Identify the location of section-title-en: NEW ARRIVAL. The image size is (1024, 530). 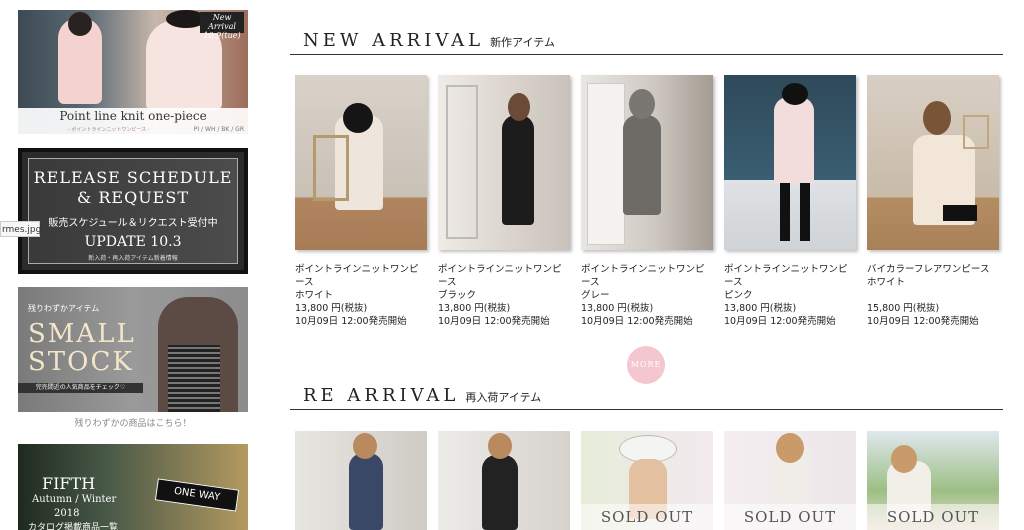
(394, 40).